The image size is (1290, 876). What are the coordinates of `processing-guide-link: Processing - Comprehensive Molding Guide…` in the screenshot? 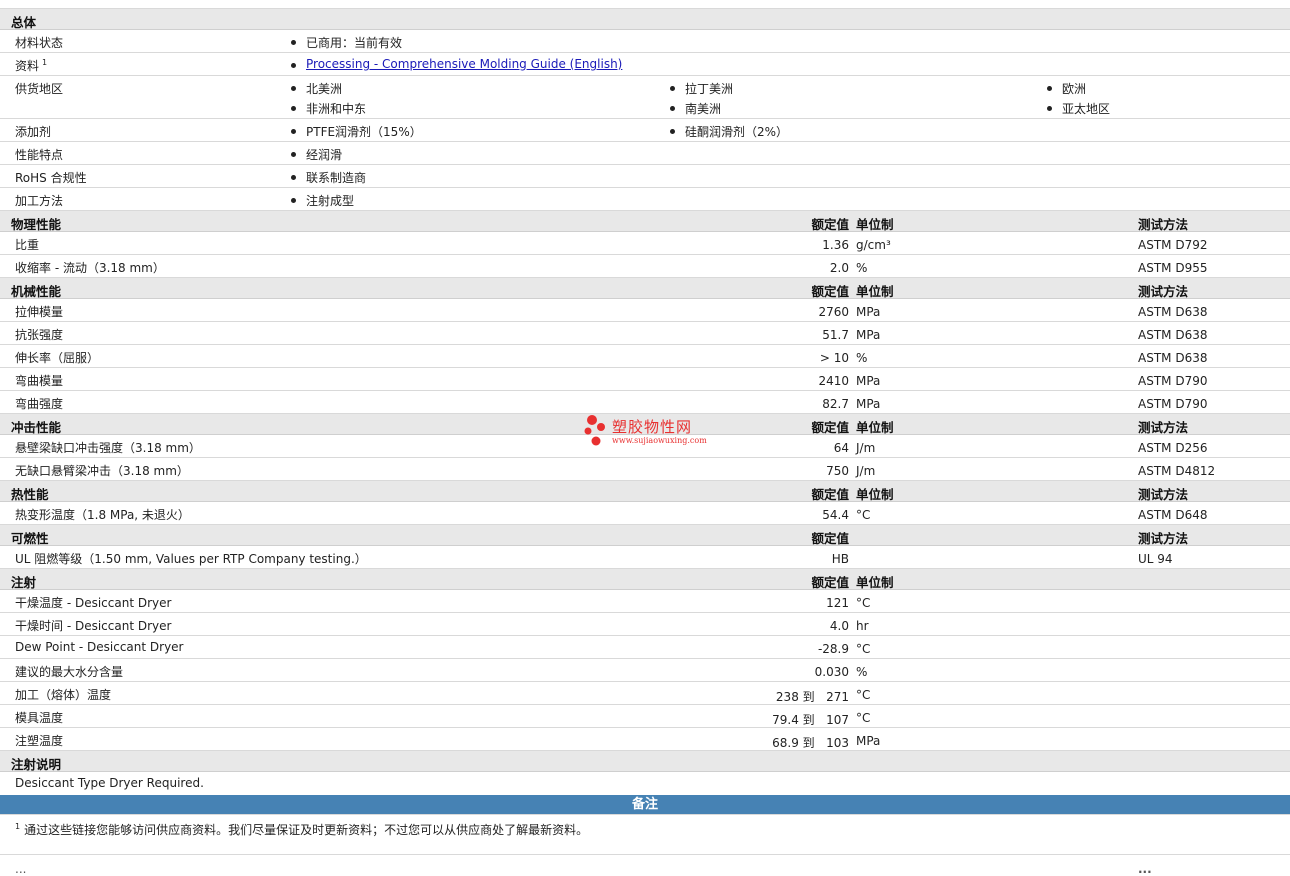 It's located at (464, 64).